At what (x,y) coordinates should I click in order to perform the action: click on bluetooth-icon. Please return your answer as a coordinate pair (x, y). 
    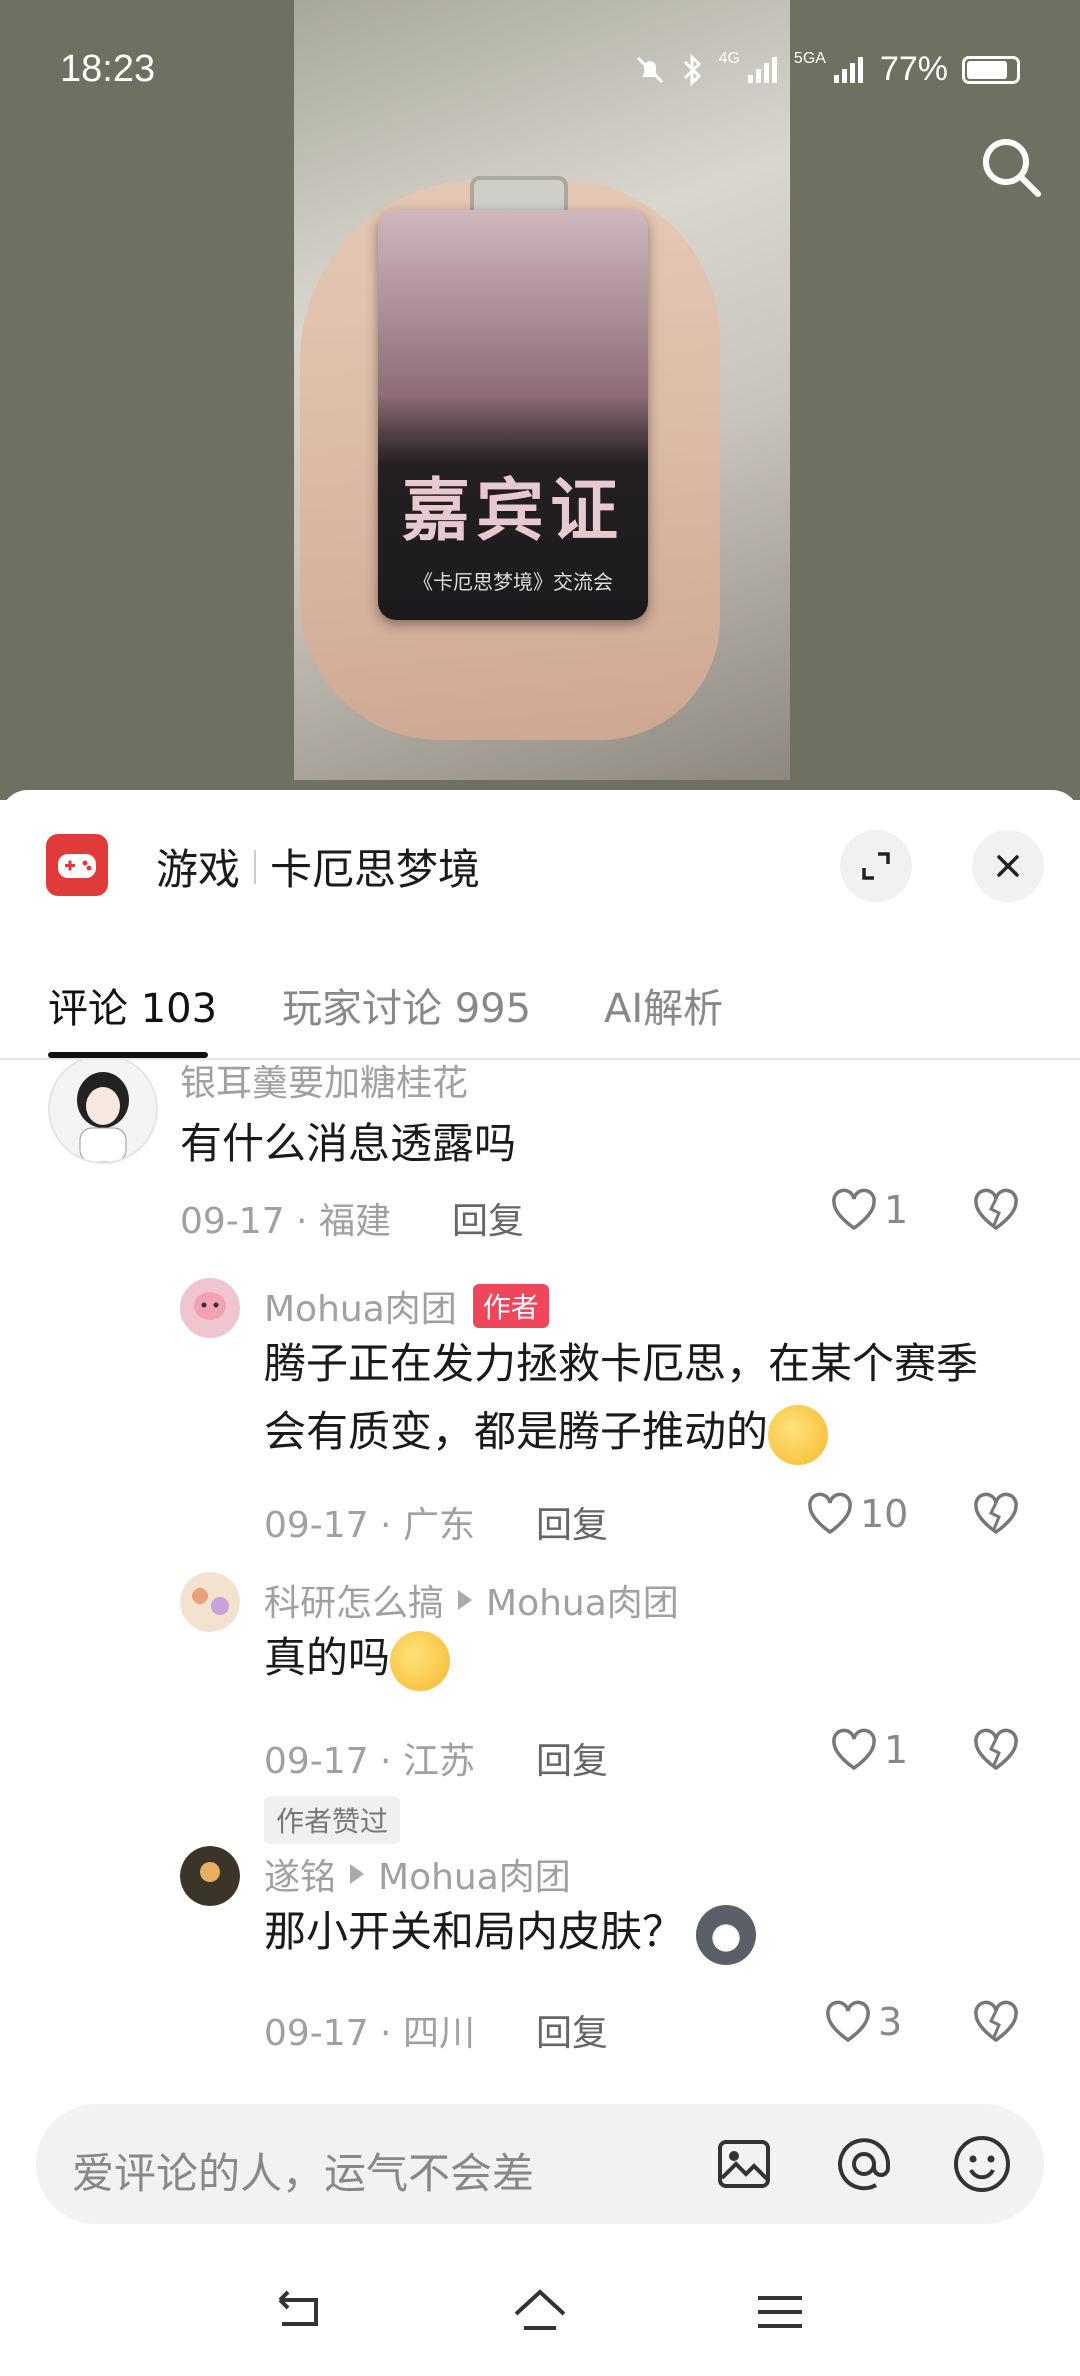
    Looking at the image, I should click on (692, 69).